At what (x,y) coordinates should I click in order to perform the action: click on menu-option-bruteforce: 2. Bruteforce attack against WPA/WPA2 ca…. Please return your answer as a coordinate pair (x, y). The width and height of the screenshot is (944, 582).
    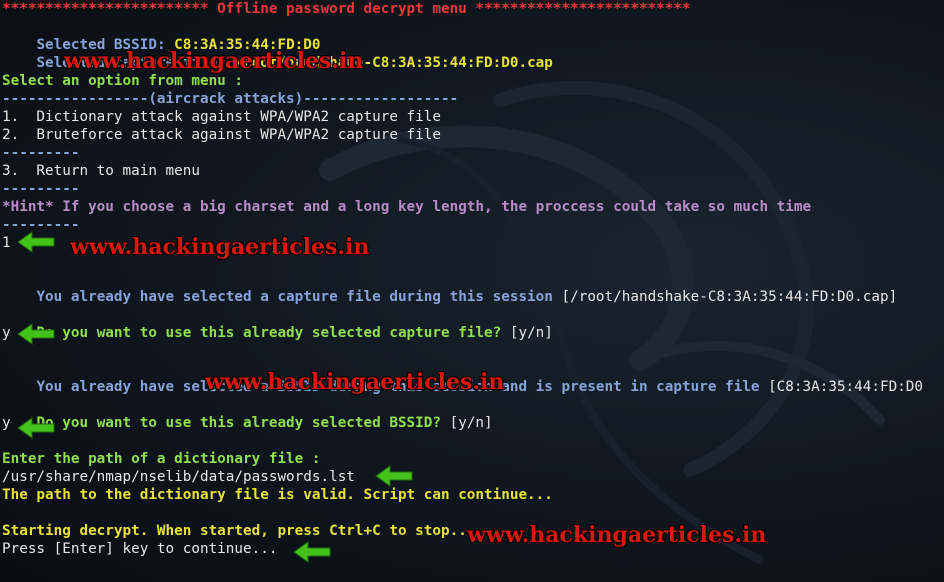
    Looking at the image, I should click on (221, 135).